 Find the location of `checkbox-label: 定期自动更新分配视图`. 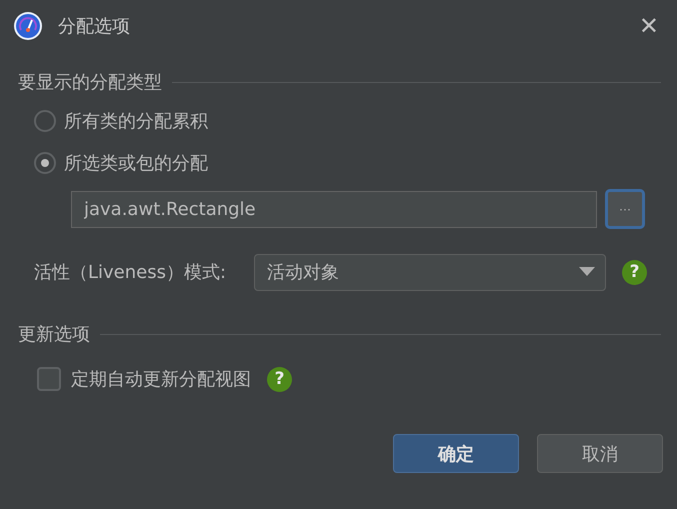

checkbox-label: 定期自动更新分配视图 is located at coordinates (161, 379).